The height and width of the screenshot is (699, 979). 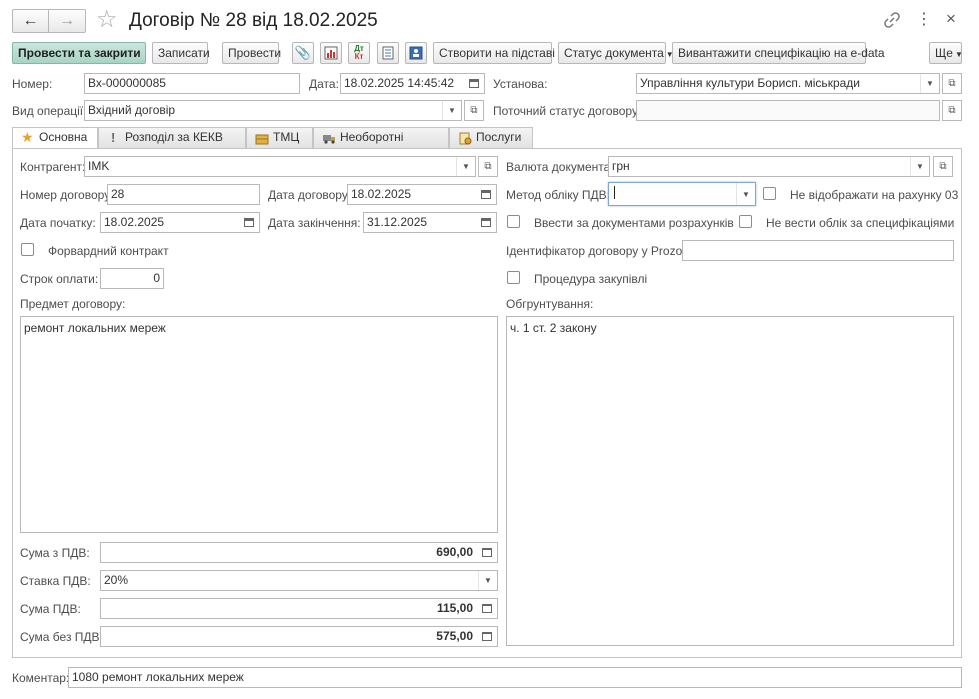 I want to click on dt-kt-button: Дт Кт, so click(x=359, y=53).